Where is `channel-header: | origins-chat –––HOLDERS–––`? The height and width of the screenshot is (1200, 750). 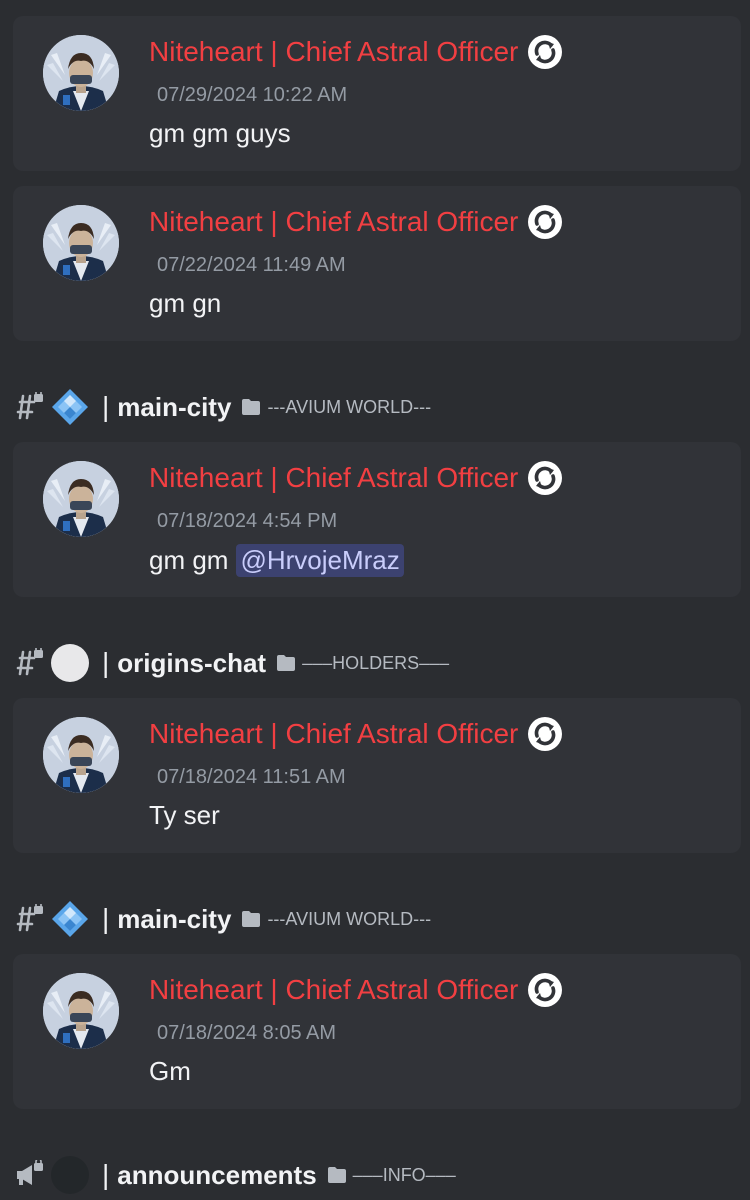
channel-header: | origins-chat –––HOLDERS––– is located at coordinates (231, 663).